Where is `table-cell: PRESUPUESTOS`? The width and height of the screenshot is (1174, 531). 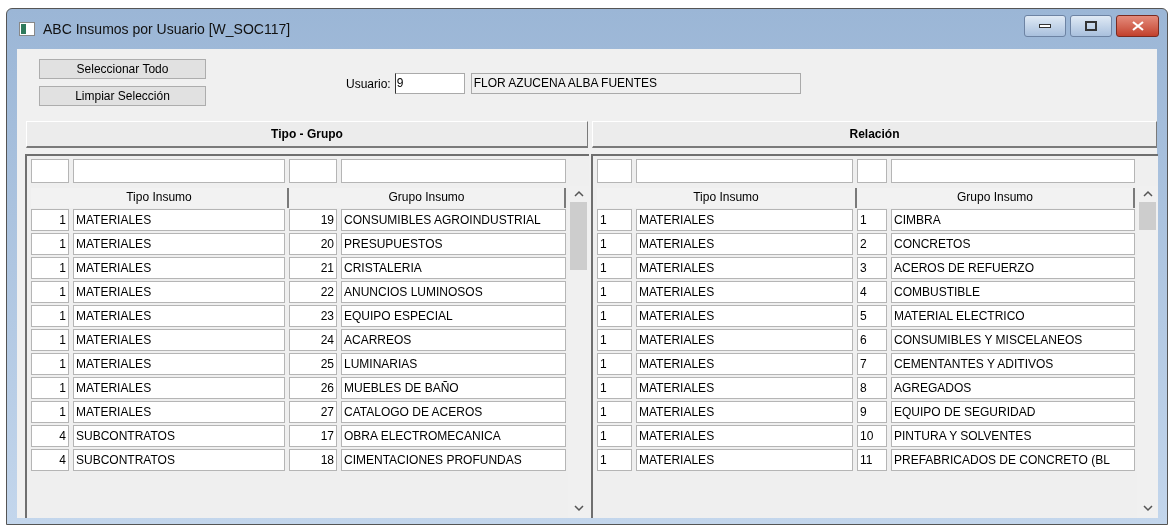
table-cell: PRESUPUESTOS is located at coordinates (453, 244).